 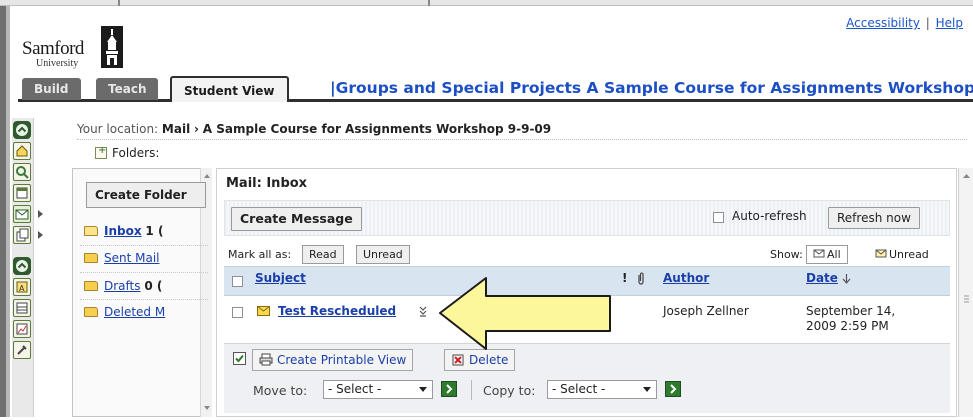 I want to click on samford-logo: Samford University, so click(x=82, y=42).